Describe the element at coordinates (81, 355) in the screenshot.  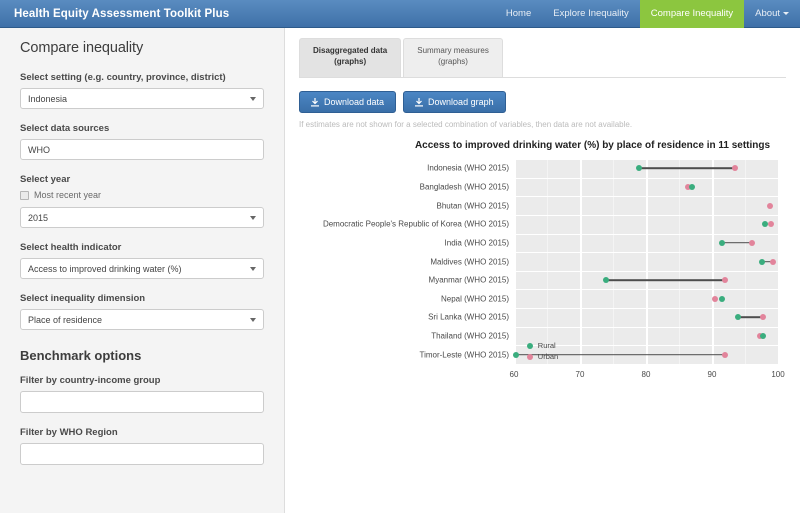
I see `benchmark-options-title: Benchmark options` at that location.